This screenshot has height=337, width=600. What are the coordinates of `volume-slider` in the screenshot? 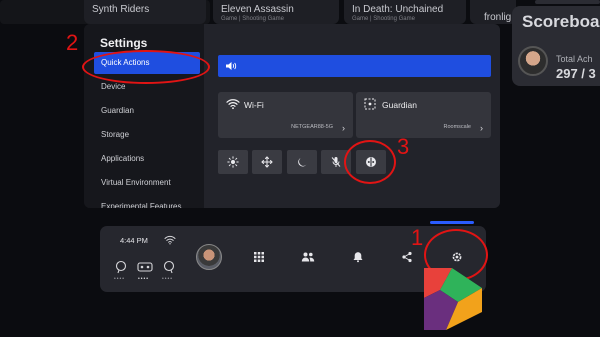 It's located at (354, 66).